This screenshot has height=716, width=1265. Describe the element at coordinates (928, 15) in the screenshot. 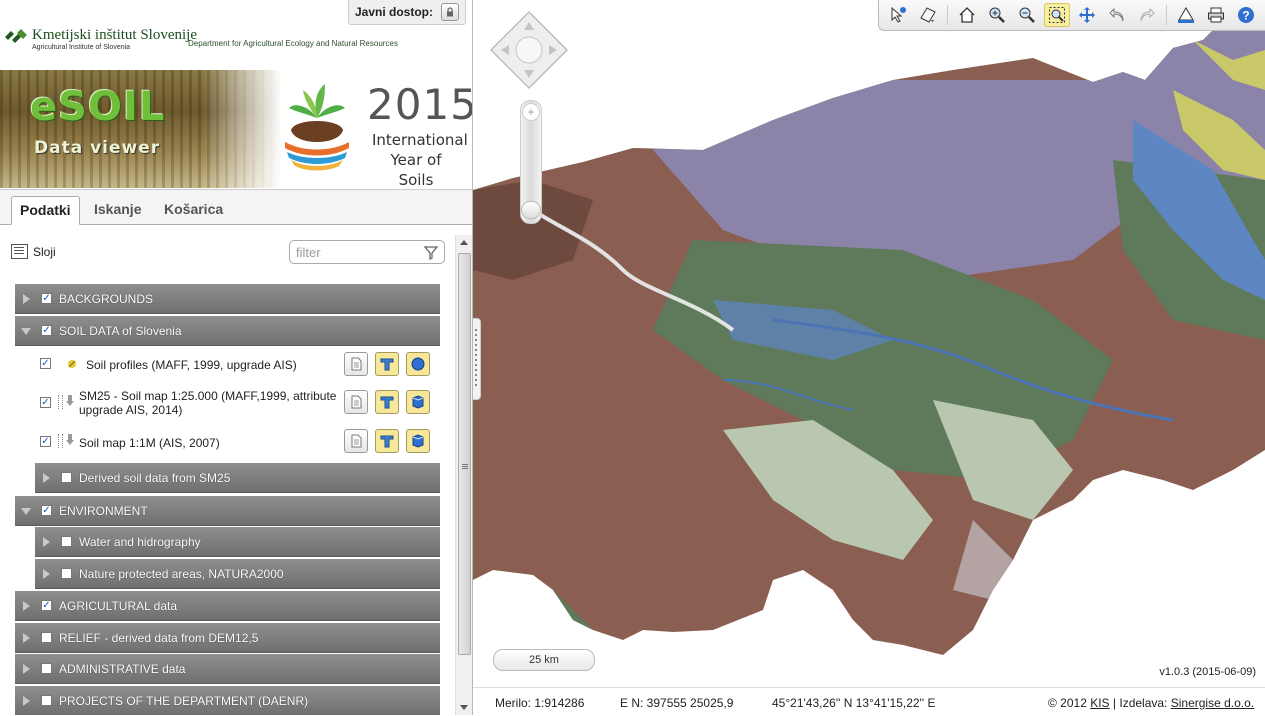

I see `measure-icon` at that location.